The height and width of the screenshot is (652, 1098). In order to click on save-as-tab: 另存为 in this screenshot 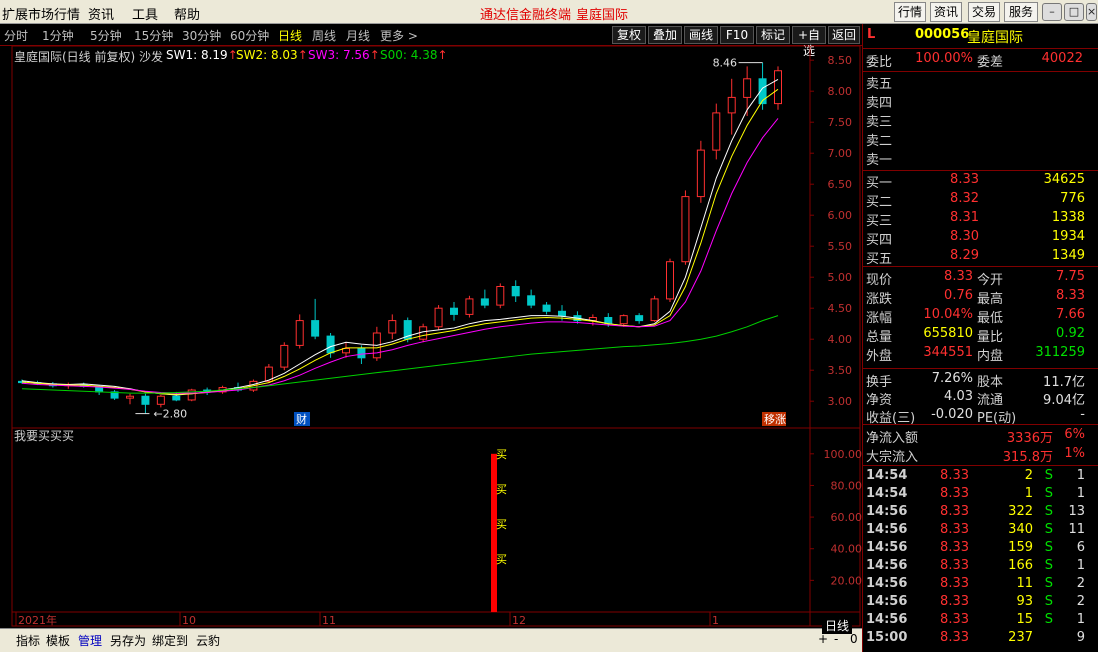, I will do `click(128, 640)`.